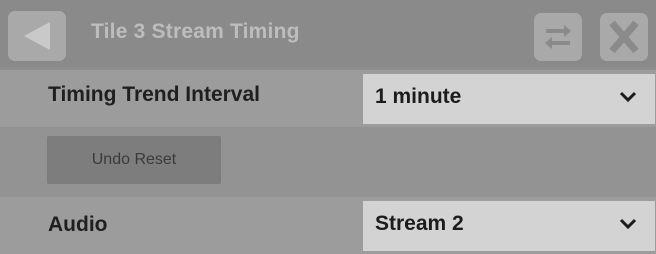 The height and width of the screenshot is (254, 656). Describe the element at coordinates (154, 94) in the screenshot. I see `timing-trend-label: Timing Trend Interval` at that location.